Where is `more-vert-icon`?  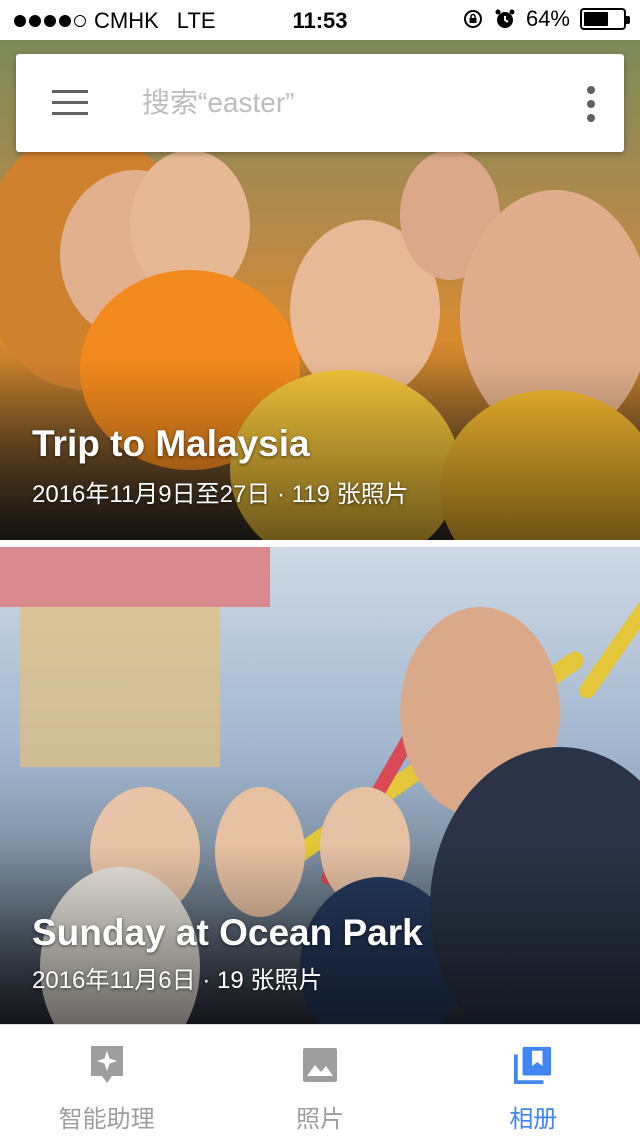 more-vert-icon is located at coordinates (591, 104).